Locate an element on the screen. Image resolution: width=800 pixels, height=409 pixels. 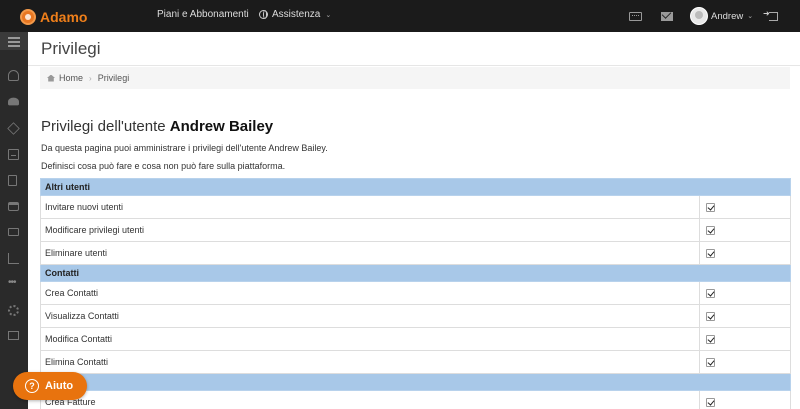
table-row: Modificare privilegi utenti is located at coordinates (415, 230).